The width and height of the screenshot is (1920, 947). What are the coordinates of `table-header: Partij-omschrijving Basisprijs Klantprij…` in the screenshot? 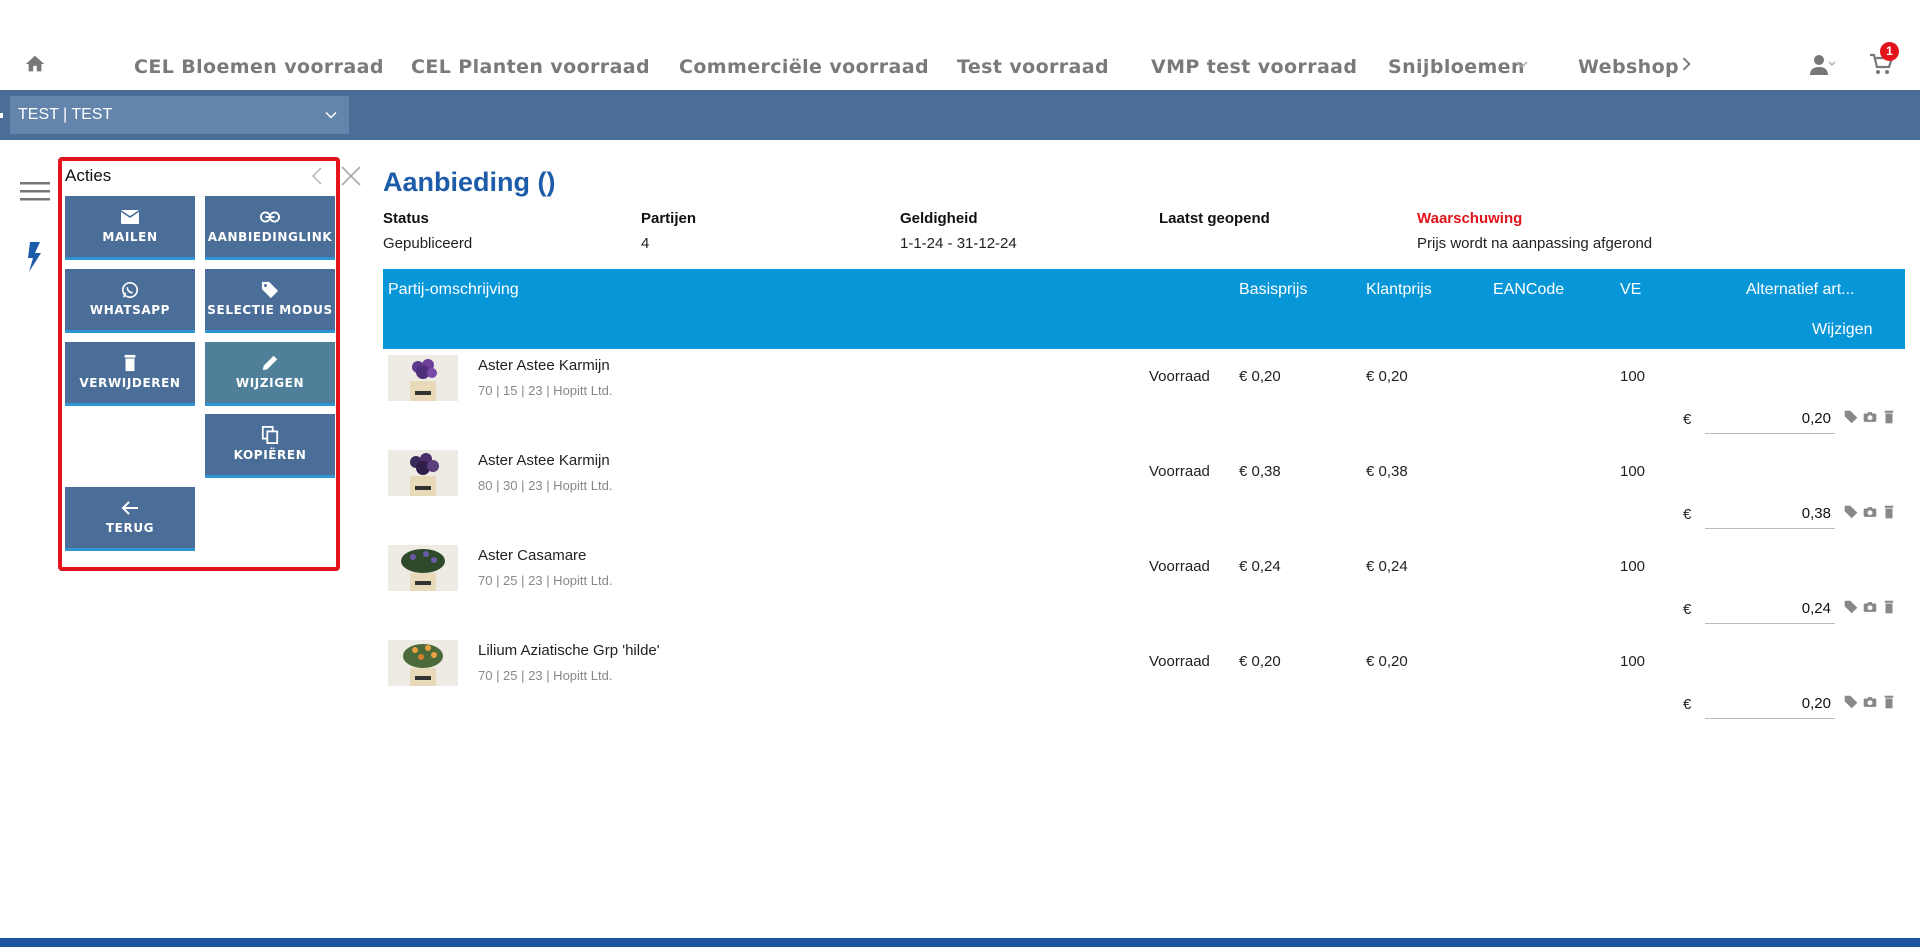 It's located at (1144, 309).